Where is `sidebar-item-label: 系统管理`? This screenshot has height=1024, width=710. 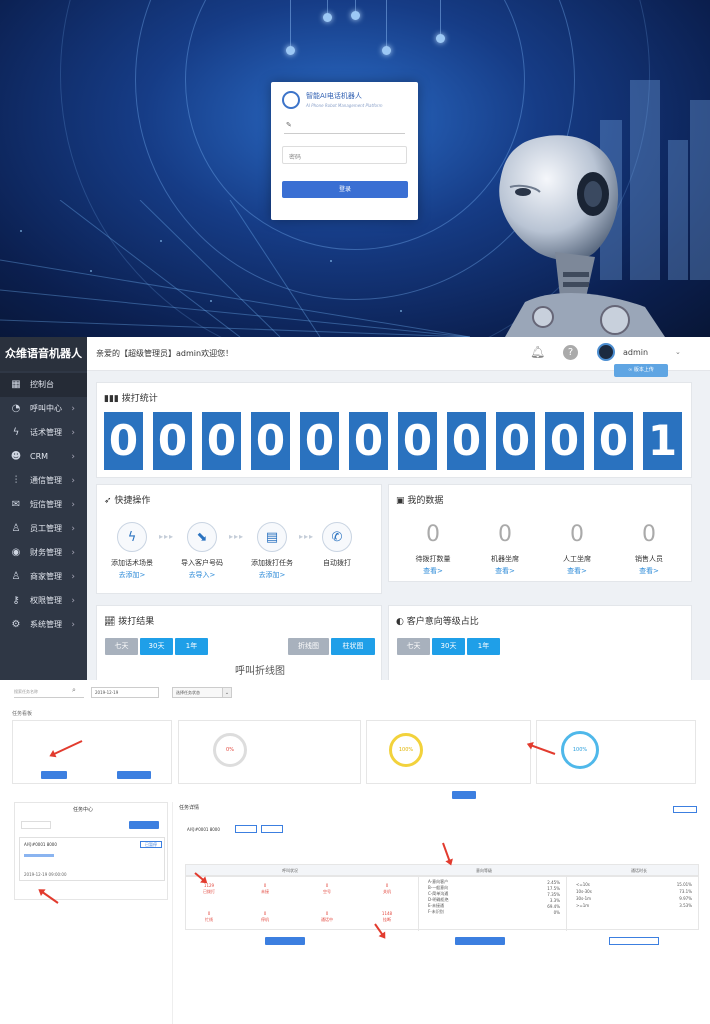 sidebar-item-label: 系统管理 is located at coordinates (46, 624).